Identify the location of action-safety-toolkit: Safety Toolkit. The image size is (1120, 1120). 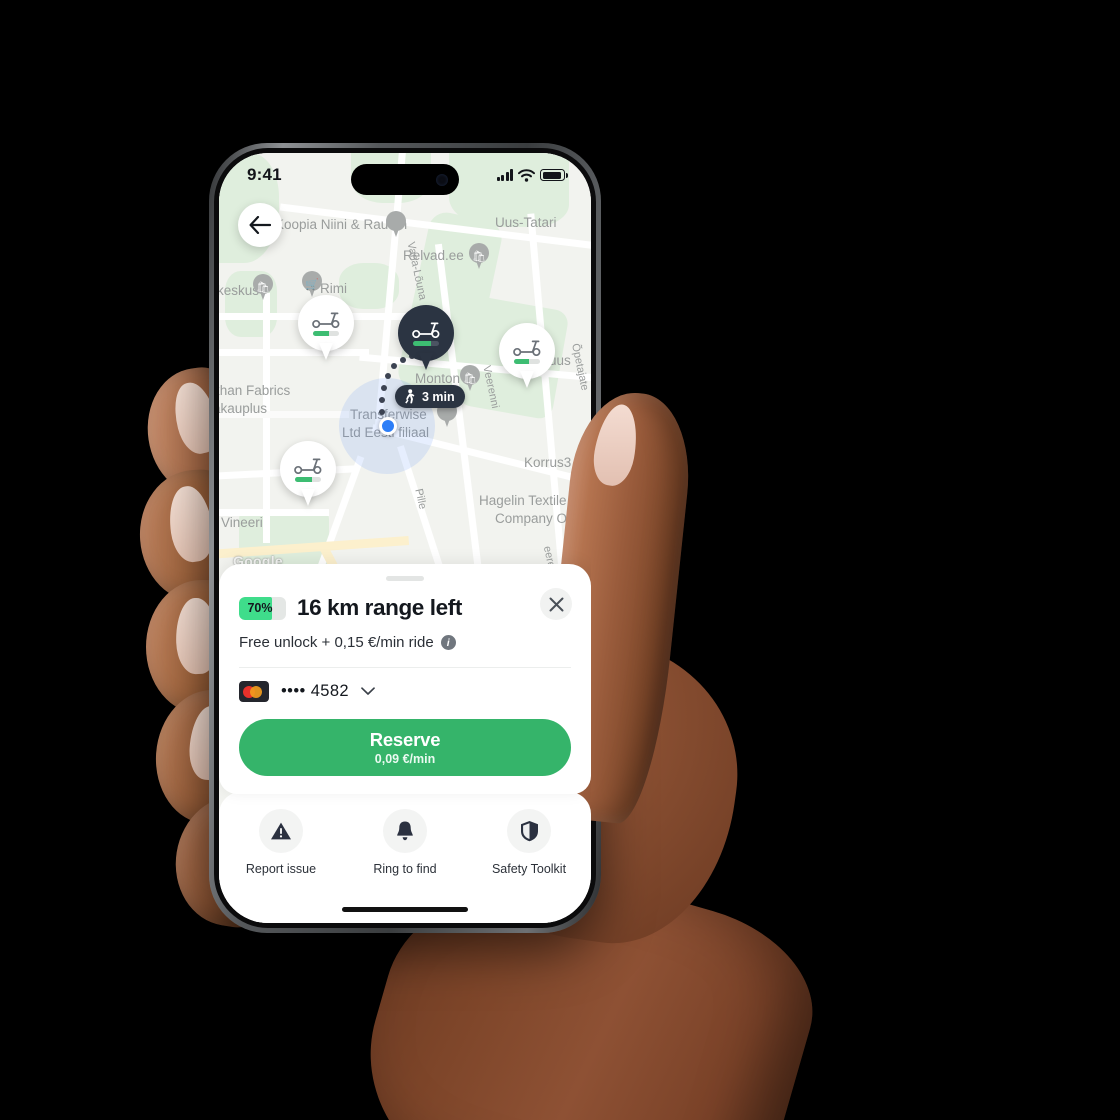
(529, 842).